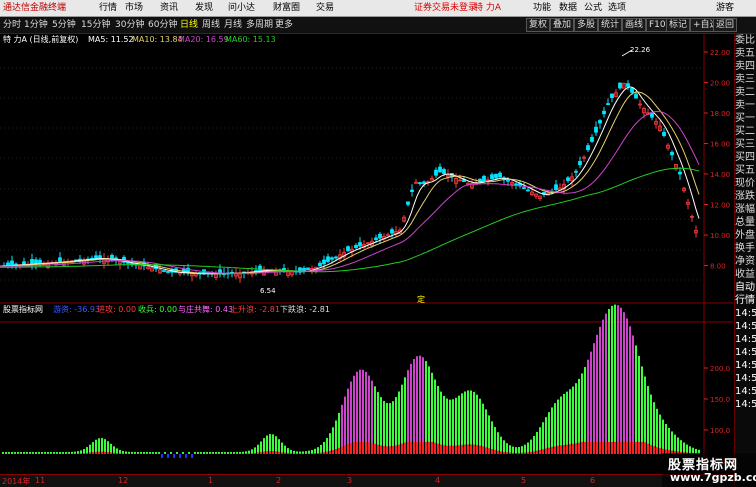 The width and height of the screenshot is (756, 487). What do you see at coordinates (445, 8) in the screenshot?
I see `login-notice: 证券交易未登录` at bounding box center [445, 8].